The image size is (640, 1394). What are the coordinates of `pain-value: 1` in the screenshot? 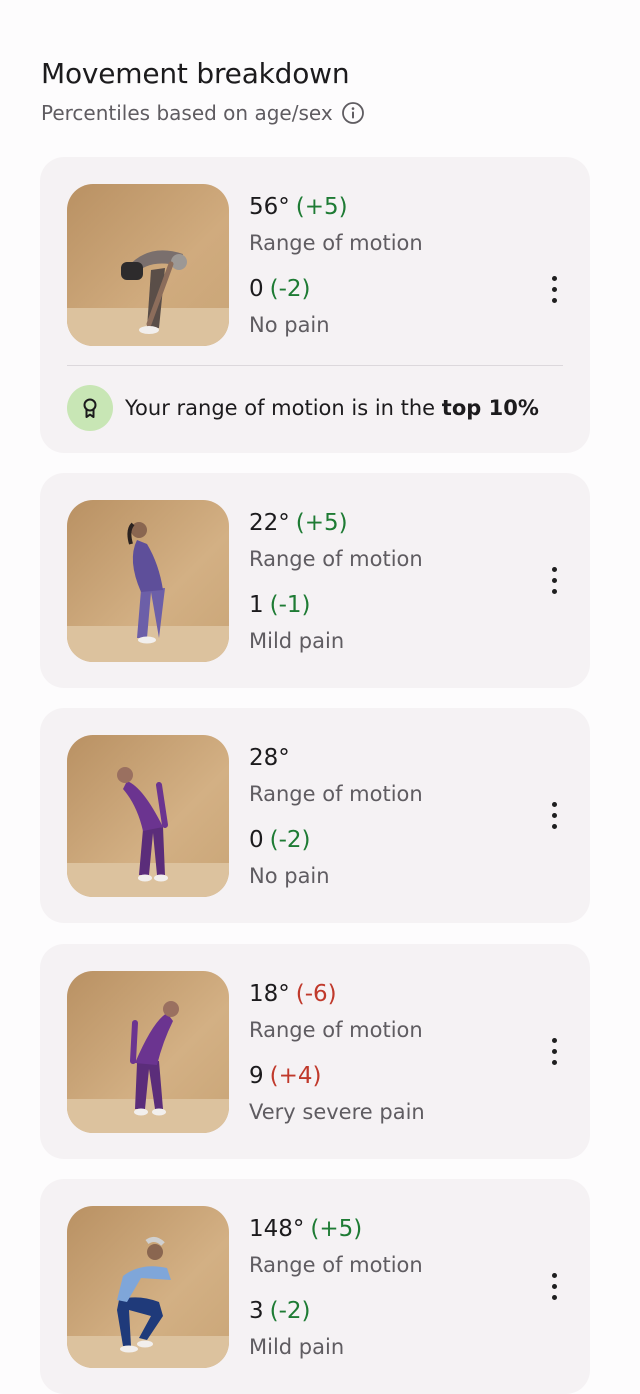 It's located at (256, 605).